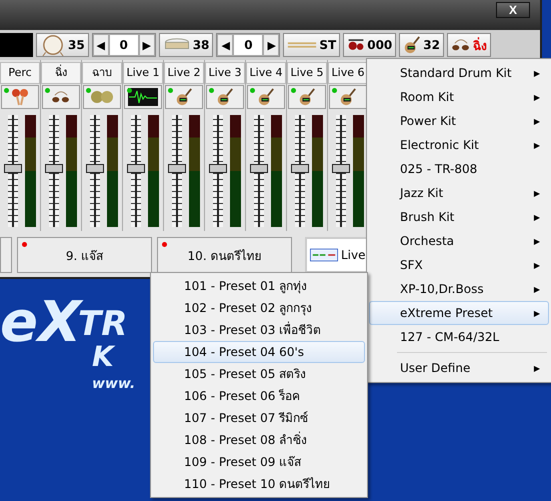 The image size is (551, 501). Describe the element at coordinates (459, 121) in the screenshot. I see `menu-item: Power Kit ▶` at that location.